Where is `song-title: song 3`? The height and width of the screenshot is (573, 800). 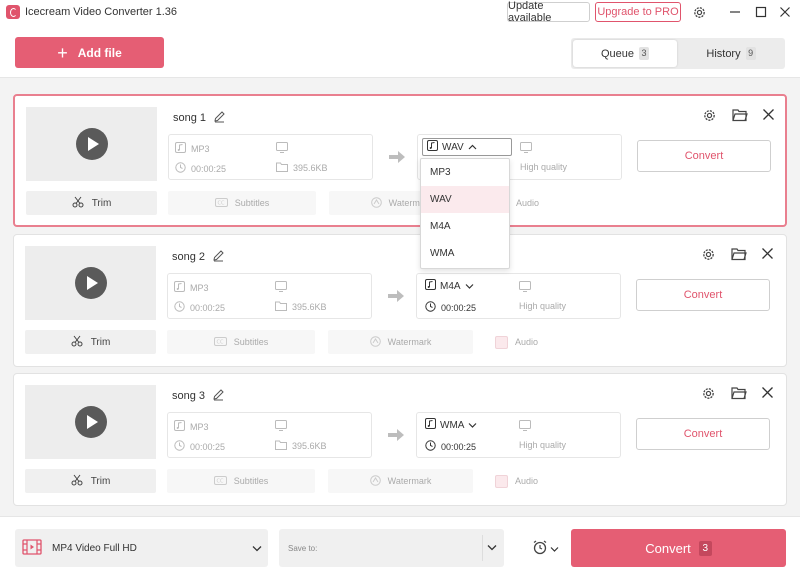
song-title: song 3 is located at coordinates (189, 396).